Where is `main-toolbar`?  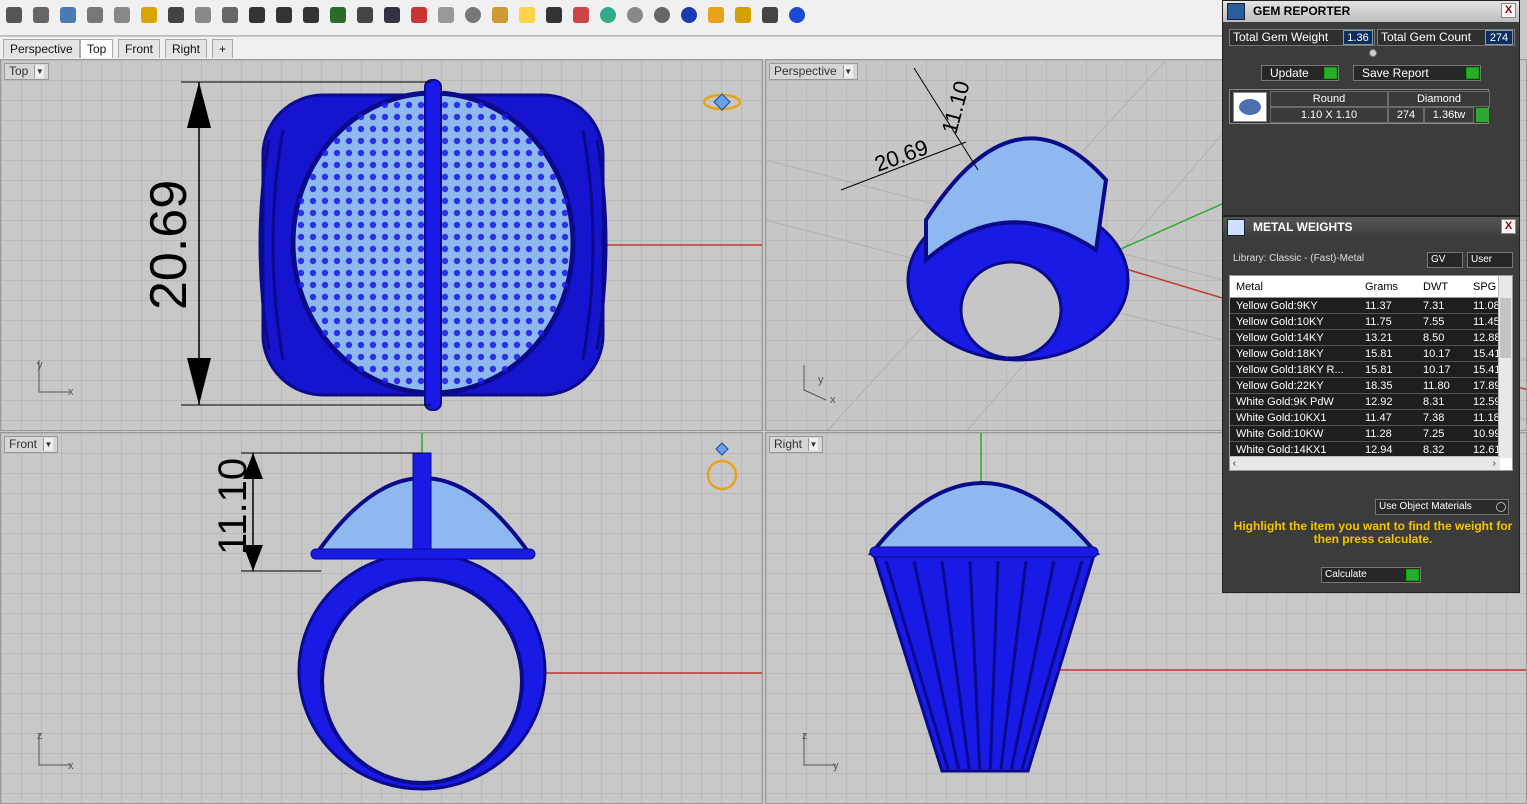 main-toolbar is located at coordinates (611, 18).